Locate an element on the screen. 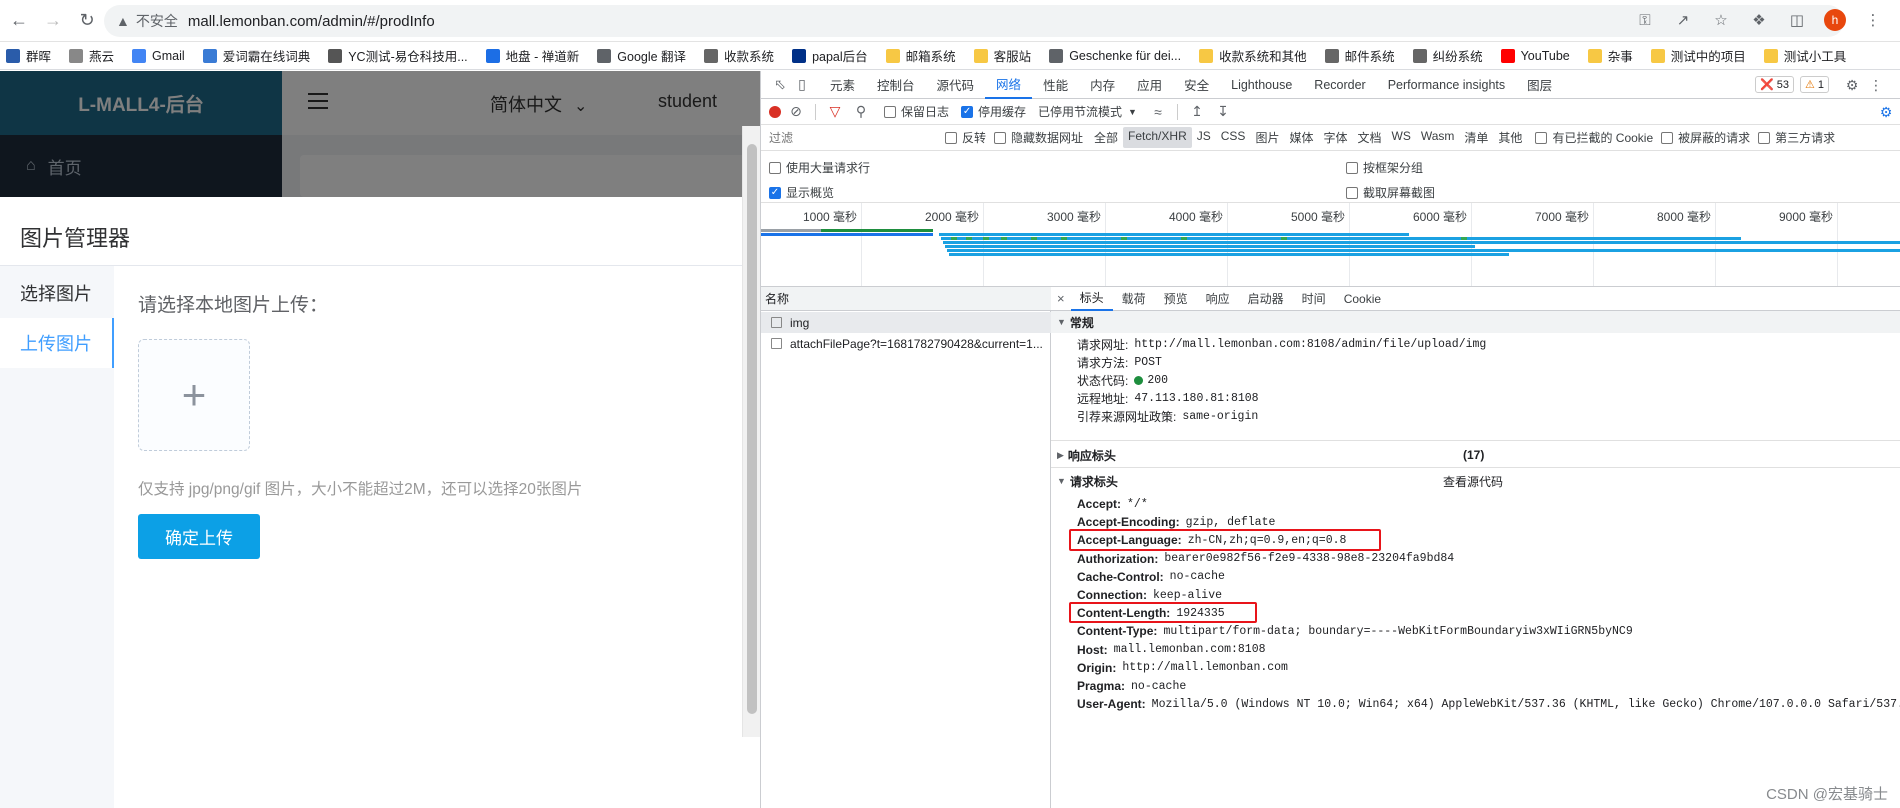 The width and height of the screenshot is (1900, 808). clear-icon: ⊘ is located at coordinates (796, 112).